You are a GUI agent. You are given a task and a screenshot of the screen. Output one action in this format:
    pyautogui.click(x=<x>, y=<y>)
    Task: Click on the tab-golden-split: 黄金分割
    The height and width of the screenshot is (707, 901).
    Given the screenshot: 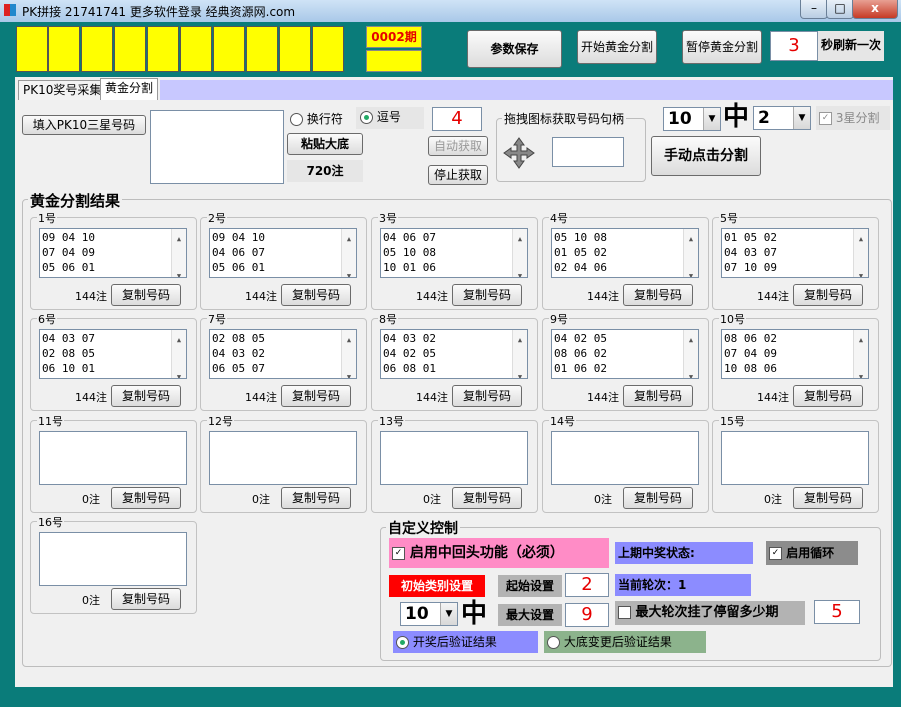 What is the action you would take?
    pyautogui.click(x=129, y=89)
    